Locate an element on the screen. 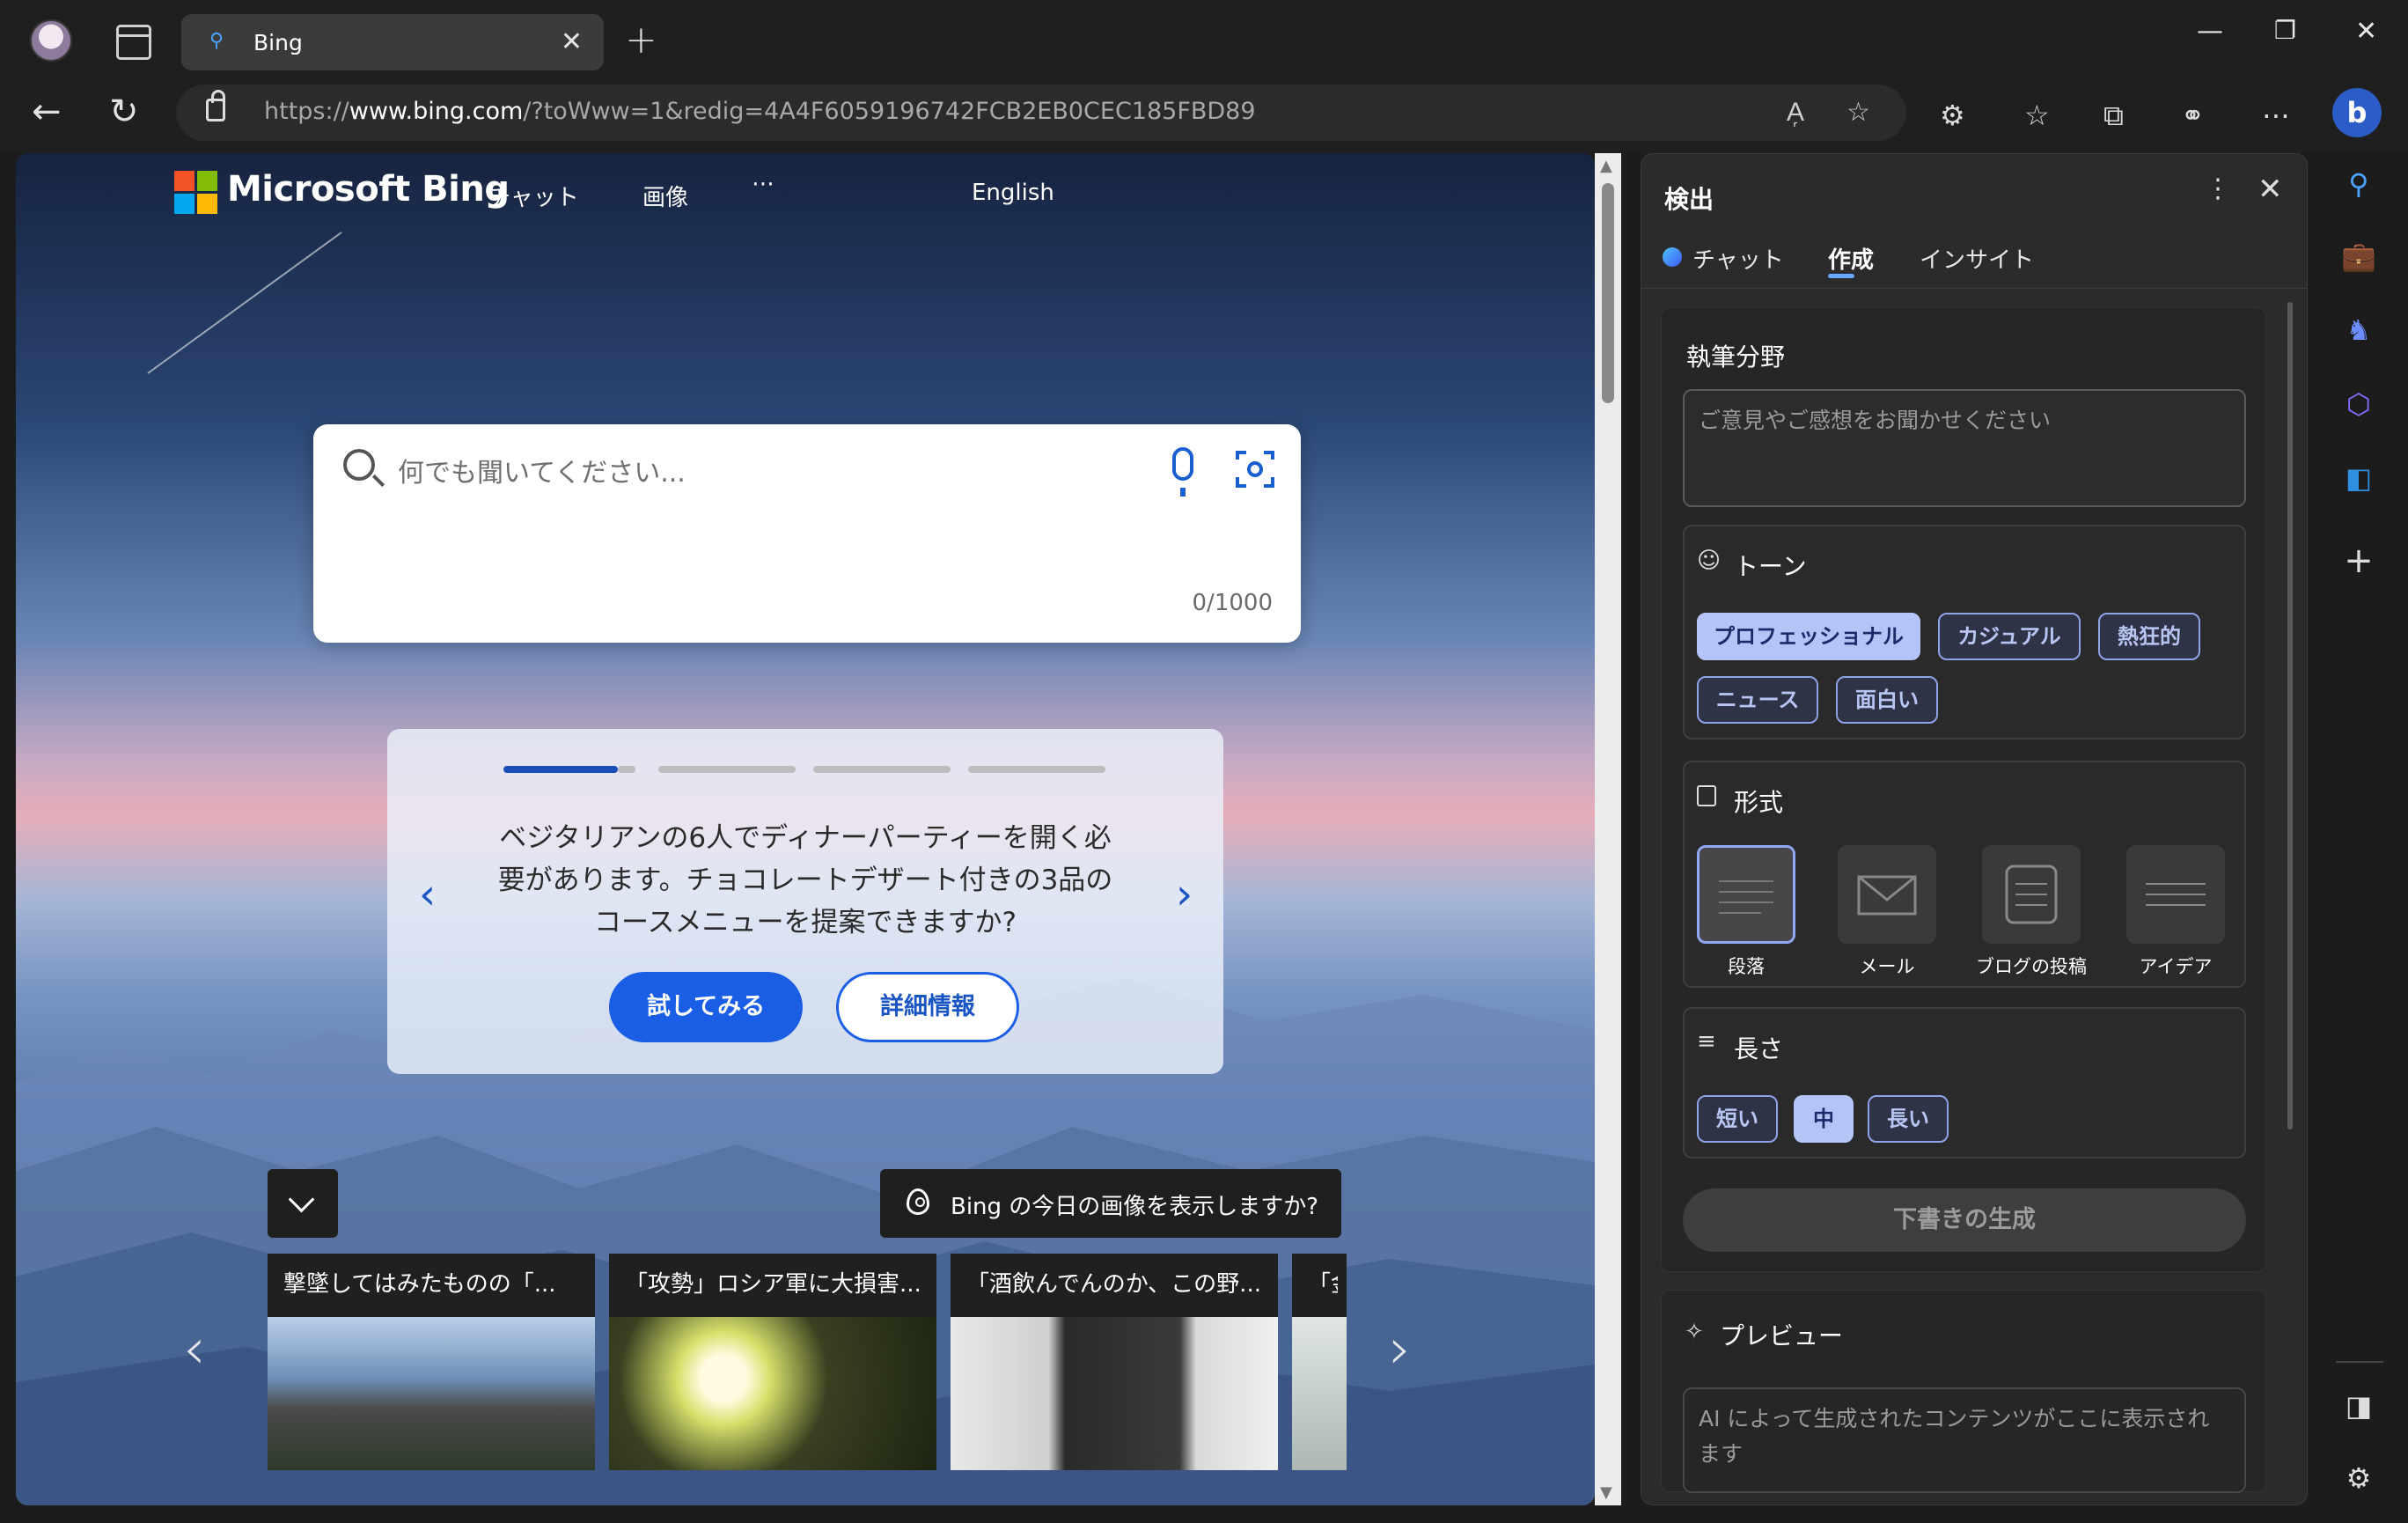  length-medium: 中 is located at coordinates (1824, 1119).